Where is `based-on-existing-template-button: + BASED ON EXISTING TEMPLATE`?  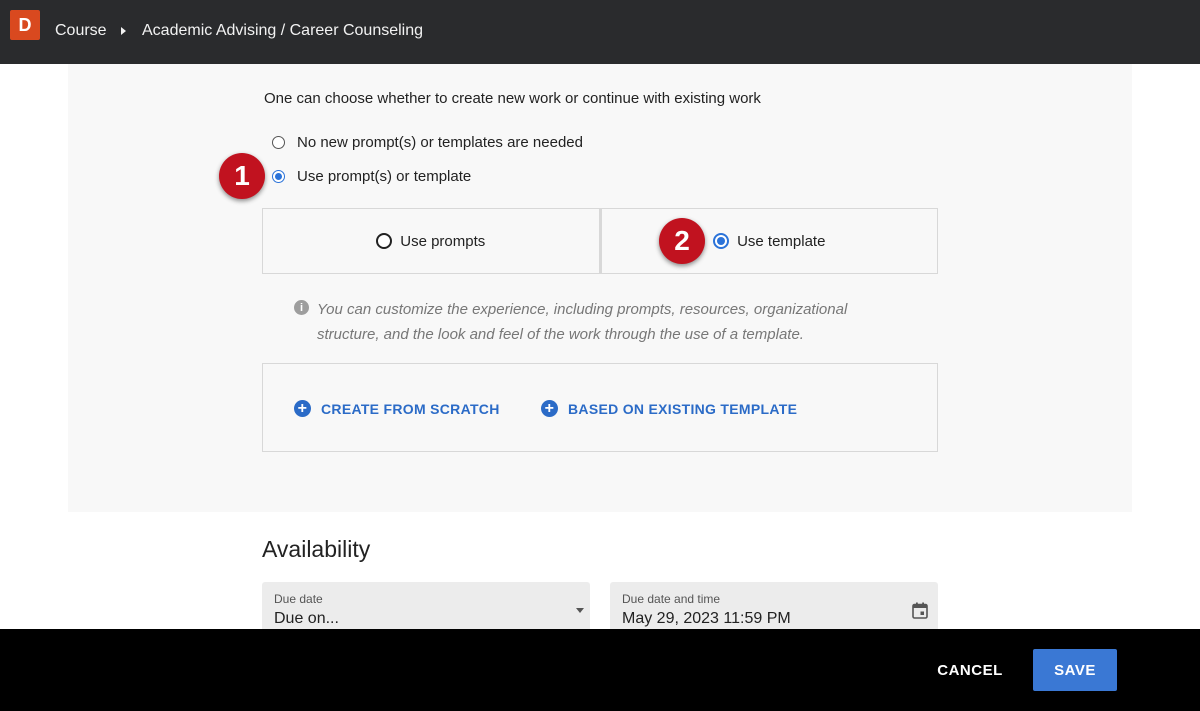
based-on-existing-template-button: + BASED ON EXISTING TEMPLATE is located at coordinates (669, 408).